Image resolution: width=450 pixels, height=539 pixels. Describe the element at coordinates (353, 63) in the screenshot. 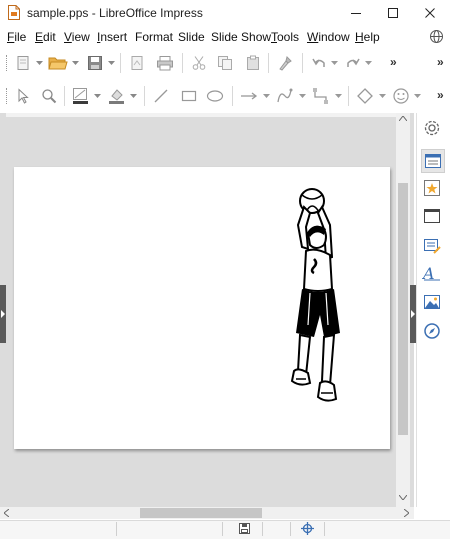

I see `redo-icon` at that location.